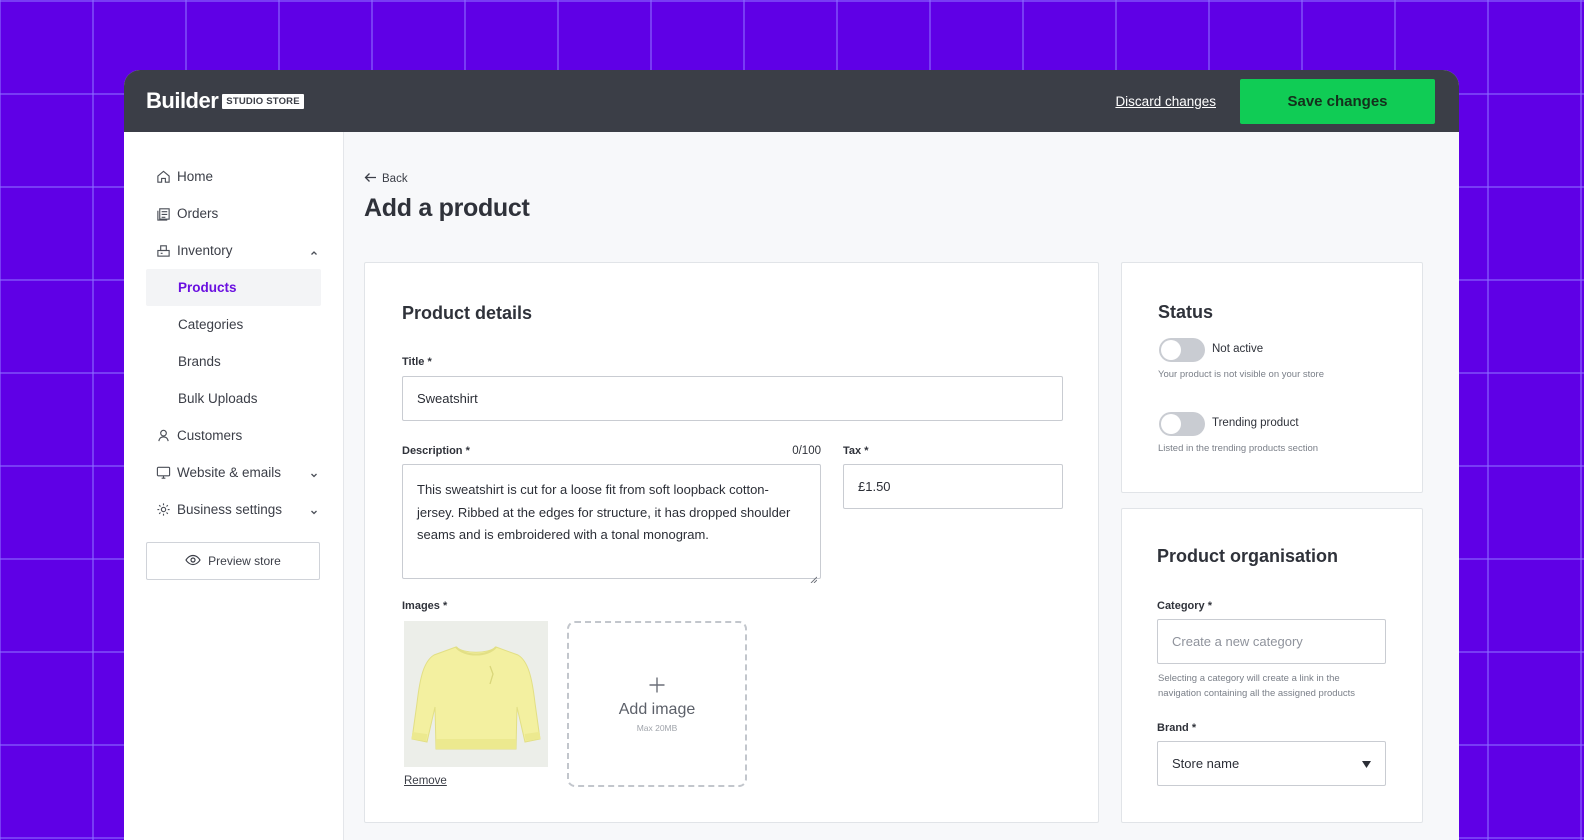 The height and width of the screenshot is (840, 1584). I want to click on card-heading: Product details, so click(467, 313).